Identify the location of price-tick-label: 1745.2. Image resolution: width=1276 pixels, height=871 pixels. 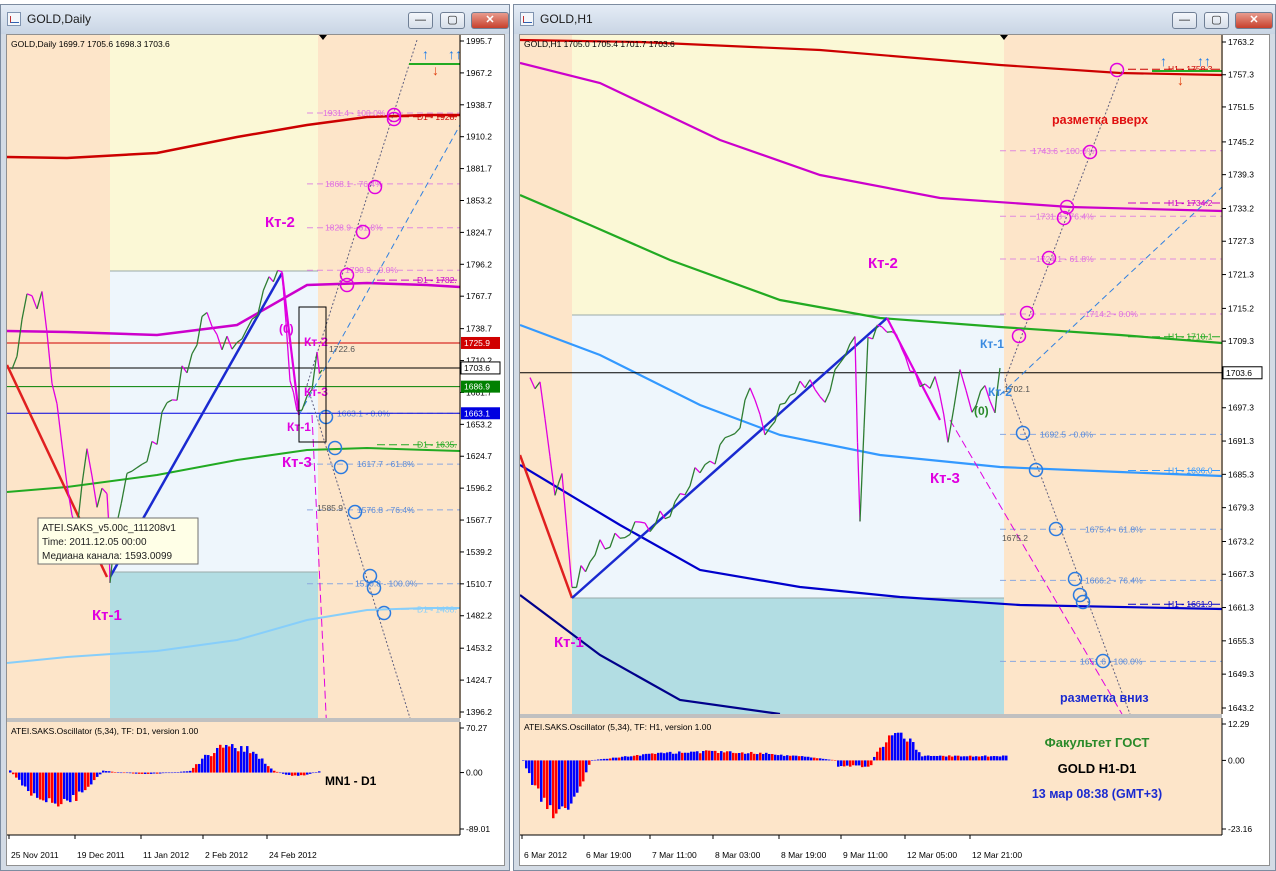
(1241, 142).